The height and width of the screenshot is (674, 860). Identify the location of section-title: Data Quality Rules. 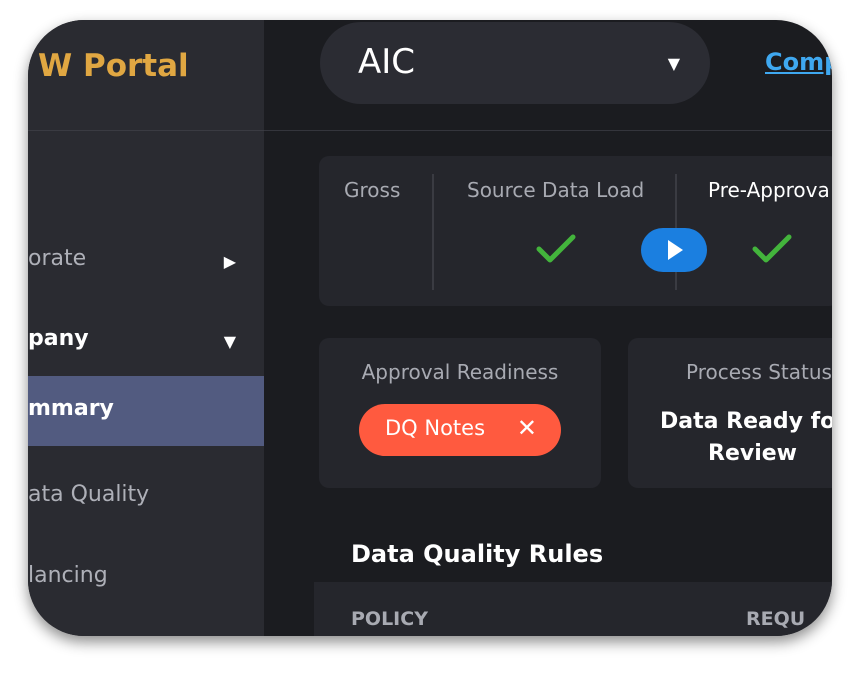
(477, 554).